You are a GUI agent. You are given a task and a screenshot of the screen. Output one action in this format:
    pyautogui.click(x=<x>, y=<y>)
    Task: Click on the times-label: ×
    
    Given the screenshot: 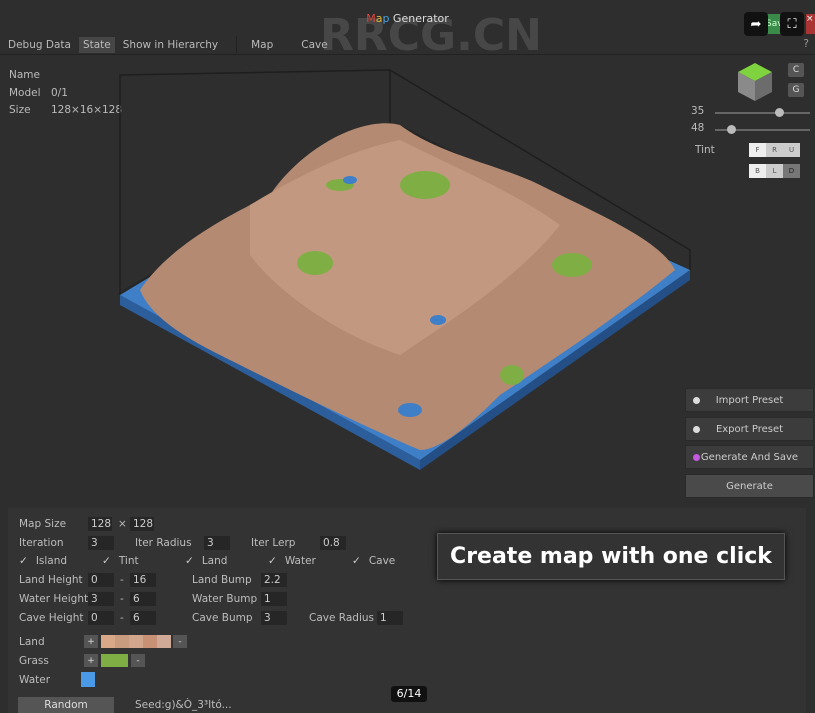 What is the action you would take?
    pyautogui.click(x=122, y=524)
    